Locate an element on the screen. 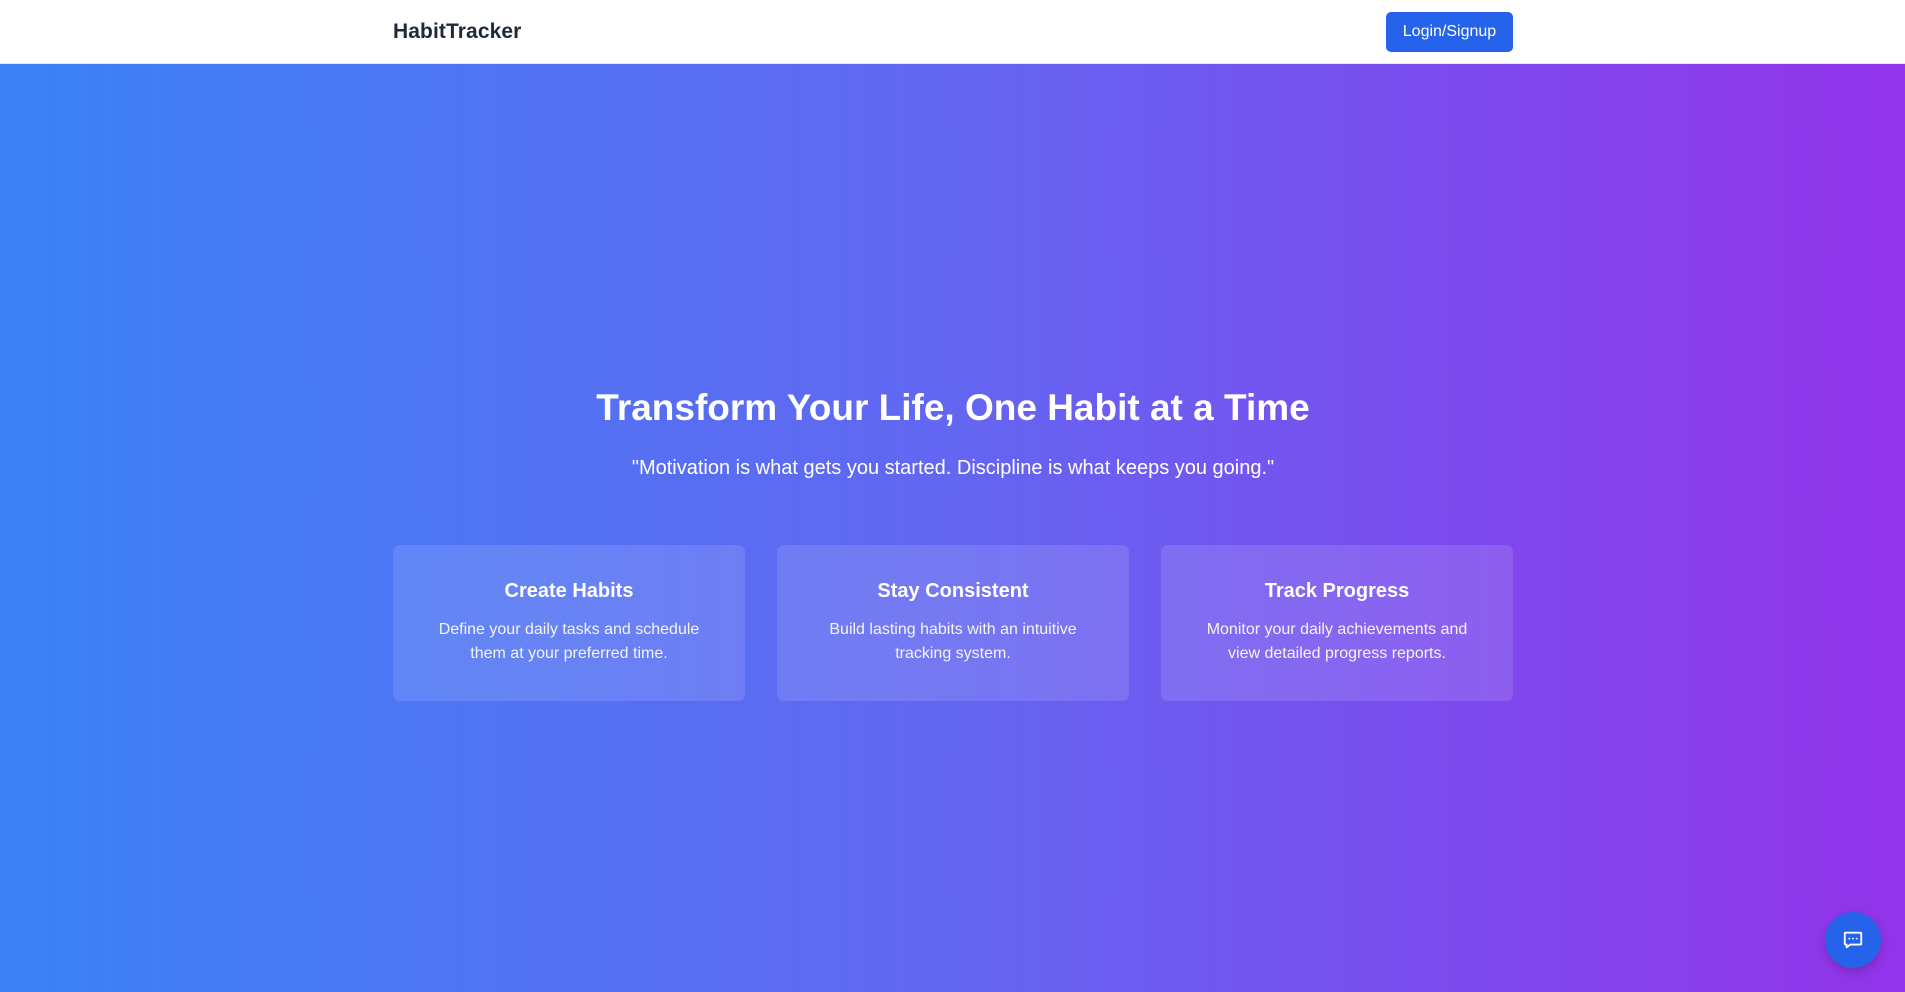 The width and height of the screenshot is (1905, 992). feature-card-title: Stay Consistent is located at coordinates (953, 591).